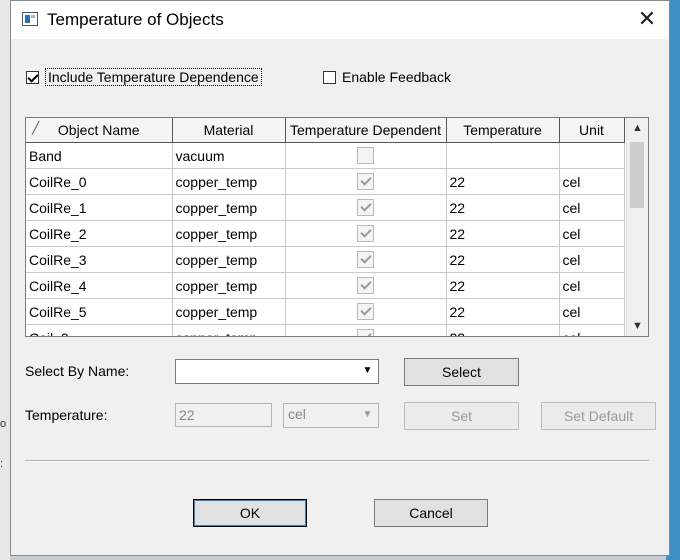 This screenshot has width=680, height=560. Describe the element at coordinates (325, 181) in the screenshot. I see `table-row: CoilRe_0 copper_temp 22 cel` at that location.